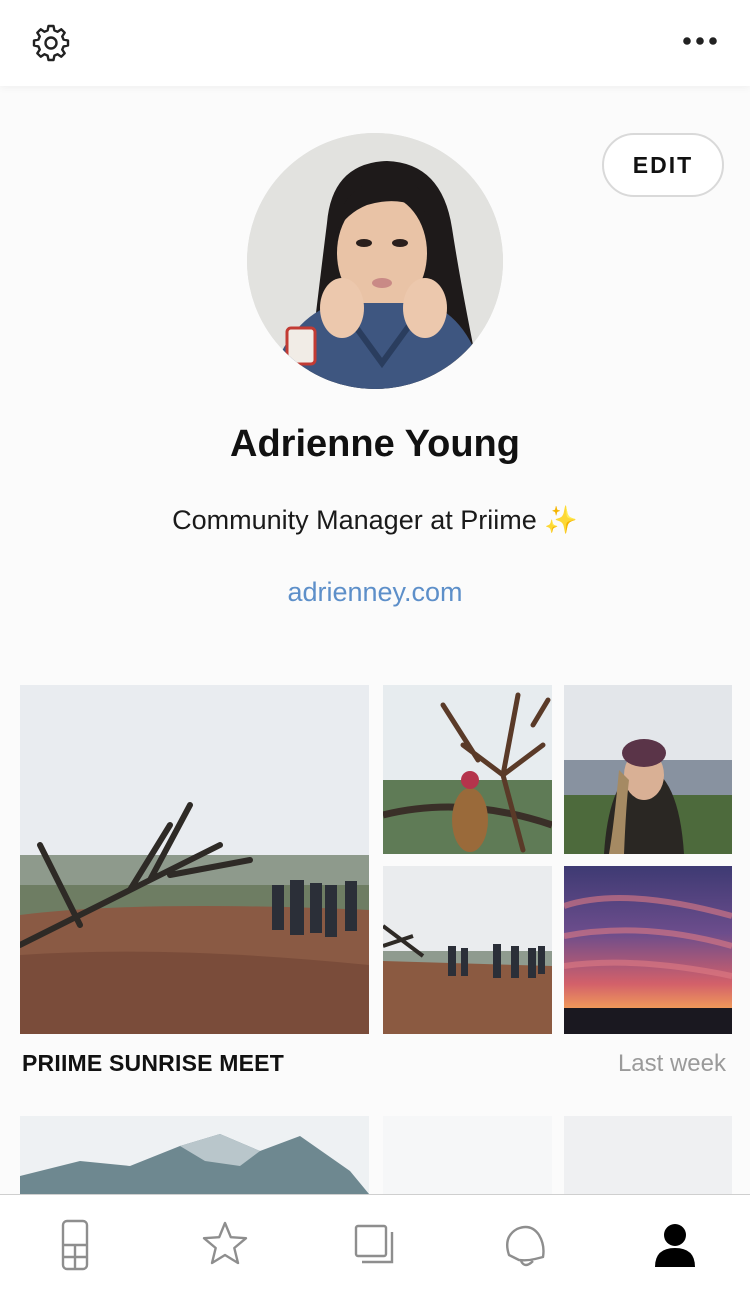 This screenshot has width=750, height=1293. Describe the element at coordinates (467, 950) in the screenshot. I see `album-photo-group` at that location.